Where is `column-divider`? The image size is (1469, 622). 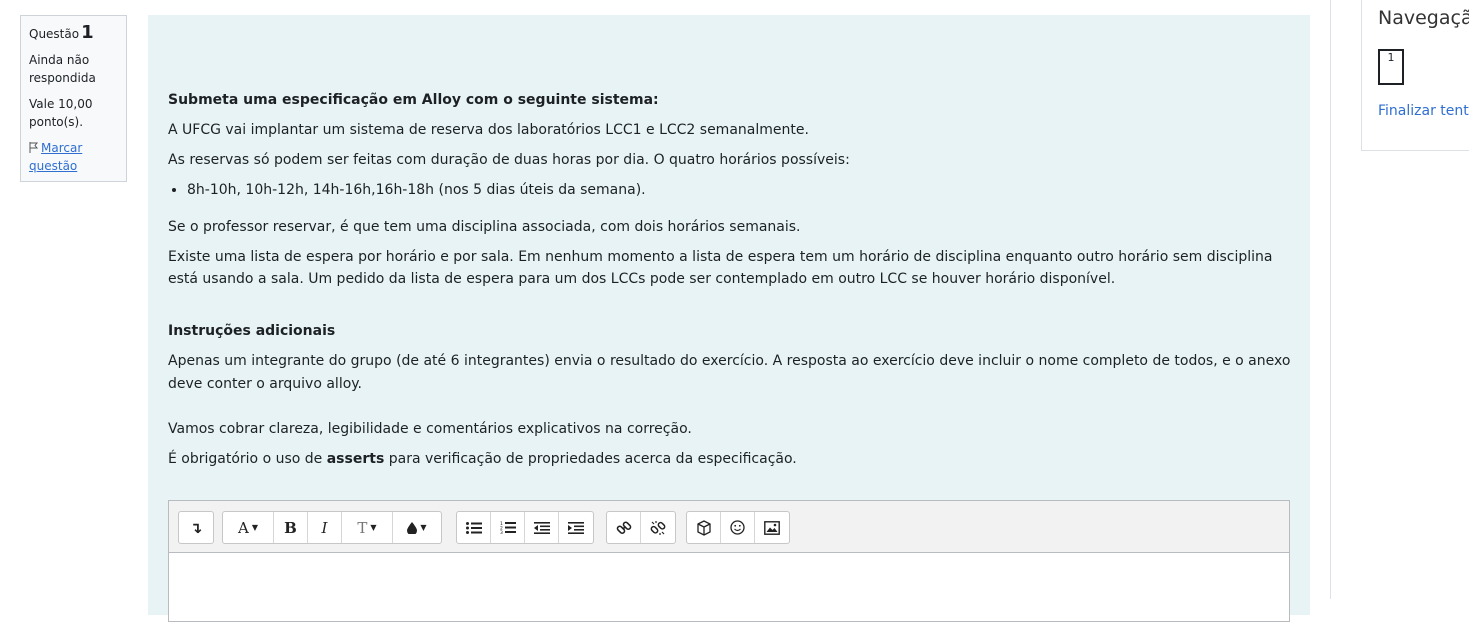 column-divider is located at coordinates (1330, 299).